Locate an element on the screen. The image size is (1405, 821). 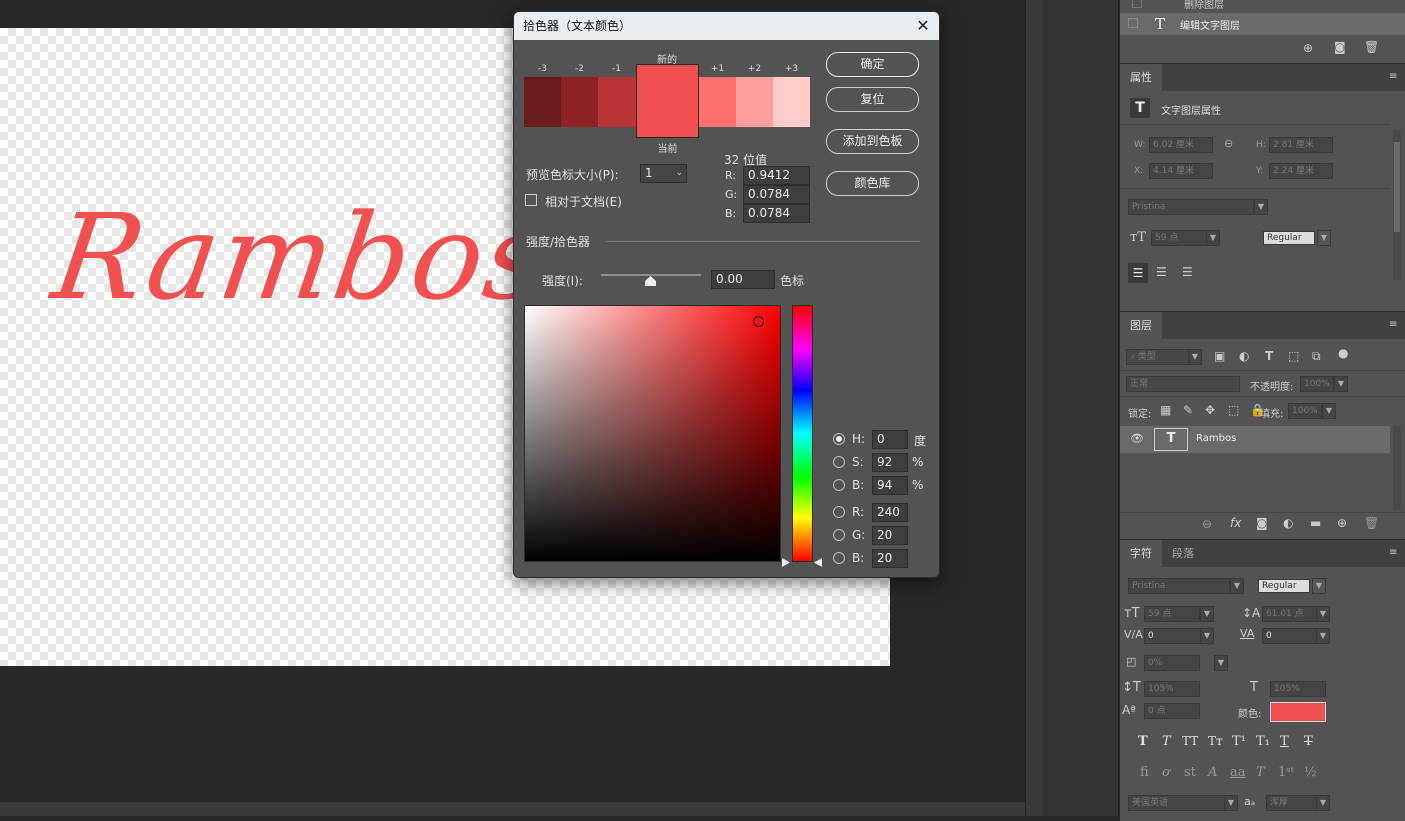
horizontal-scale-field: 105% is located at coordinates (1298, 689).